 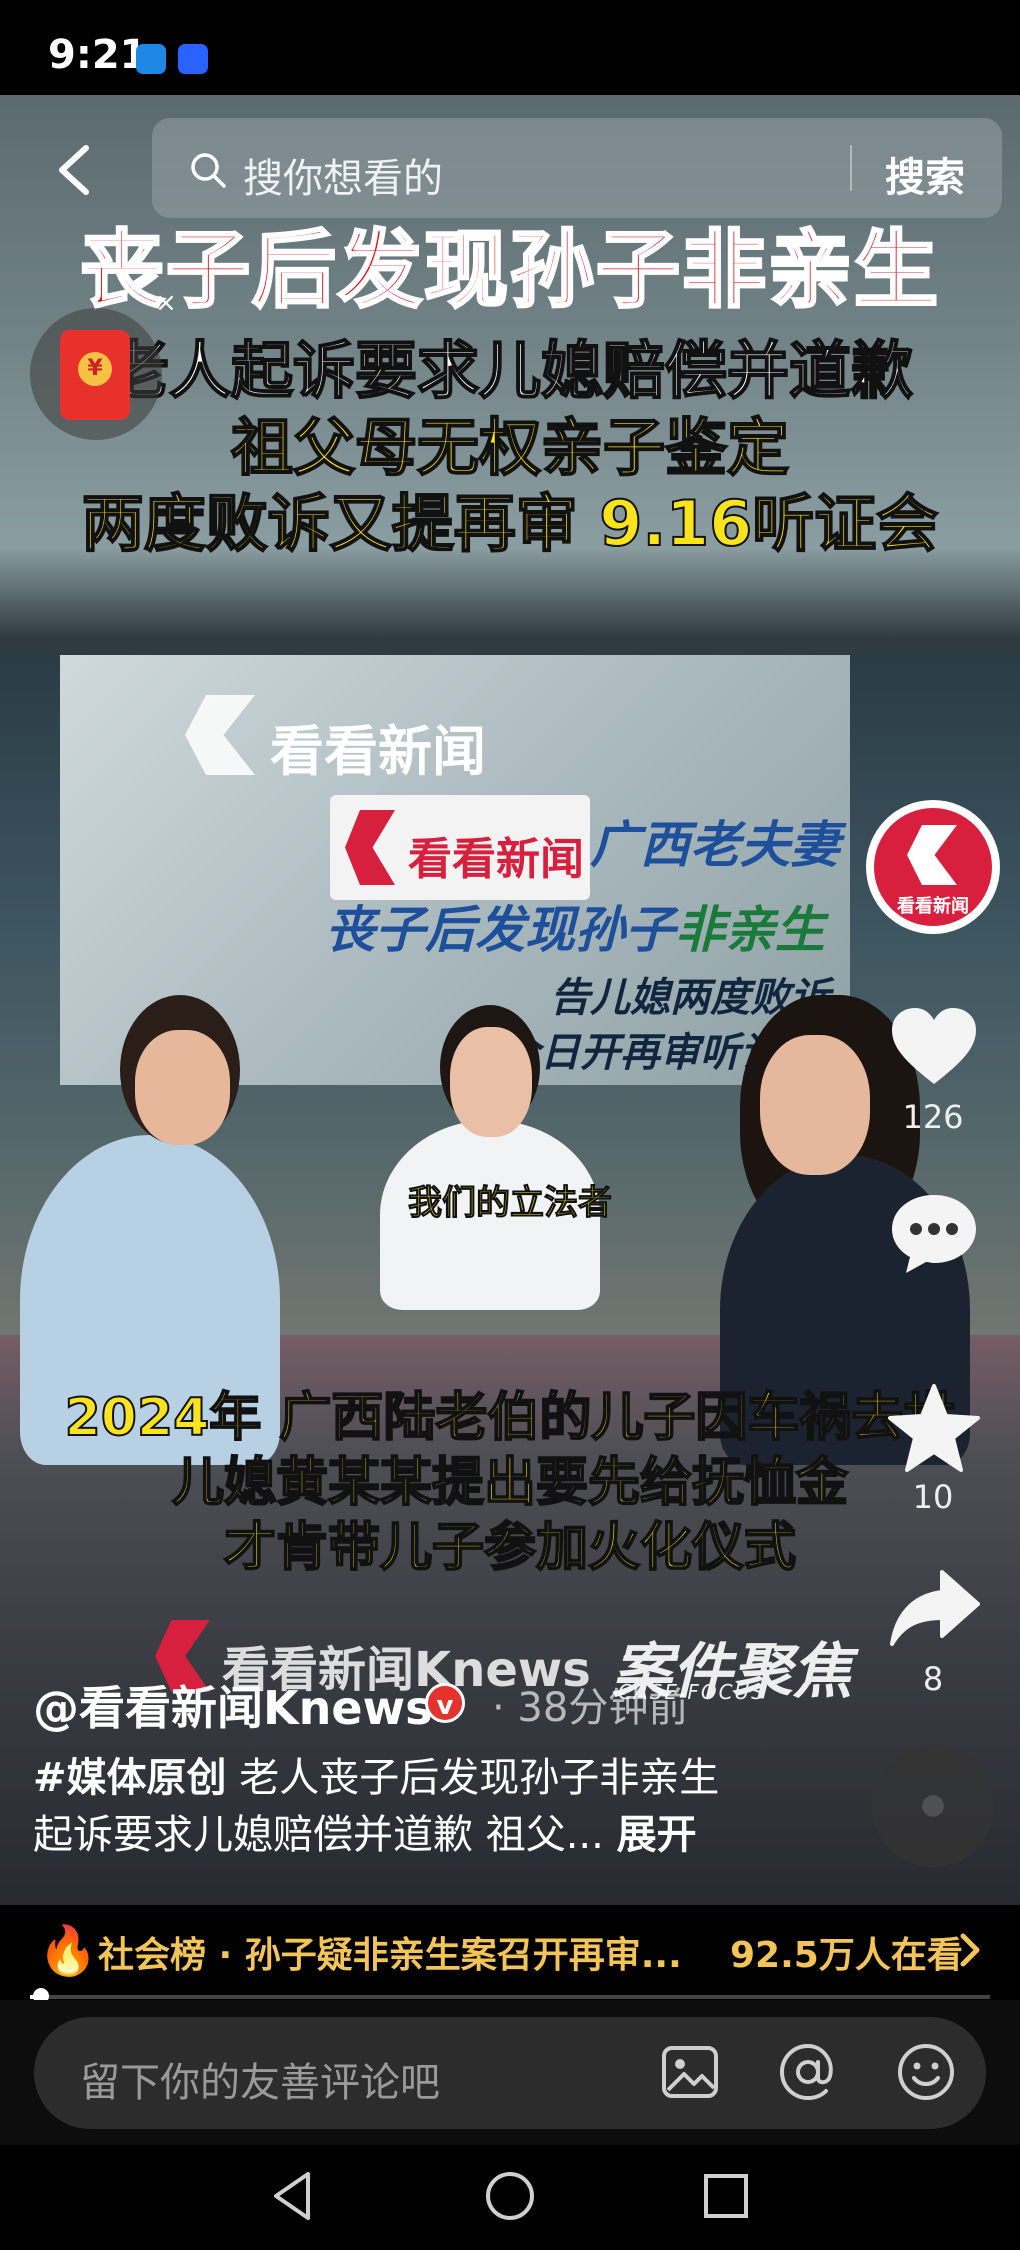 I want to click on speech-subtitle: 我们的立法者, so click(x=510, y=1203).